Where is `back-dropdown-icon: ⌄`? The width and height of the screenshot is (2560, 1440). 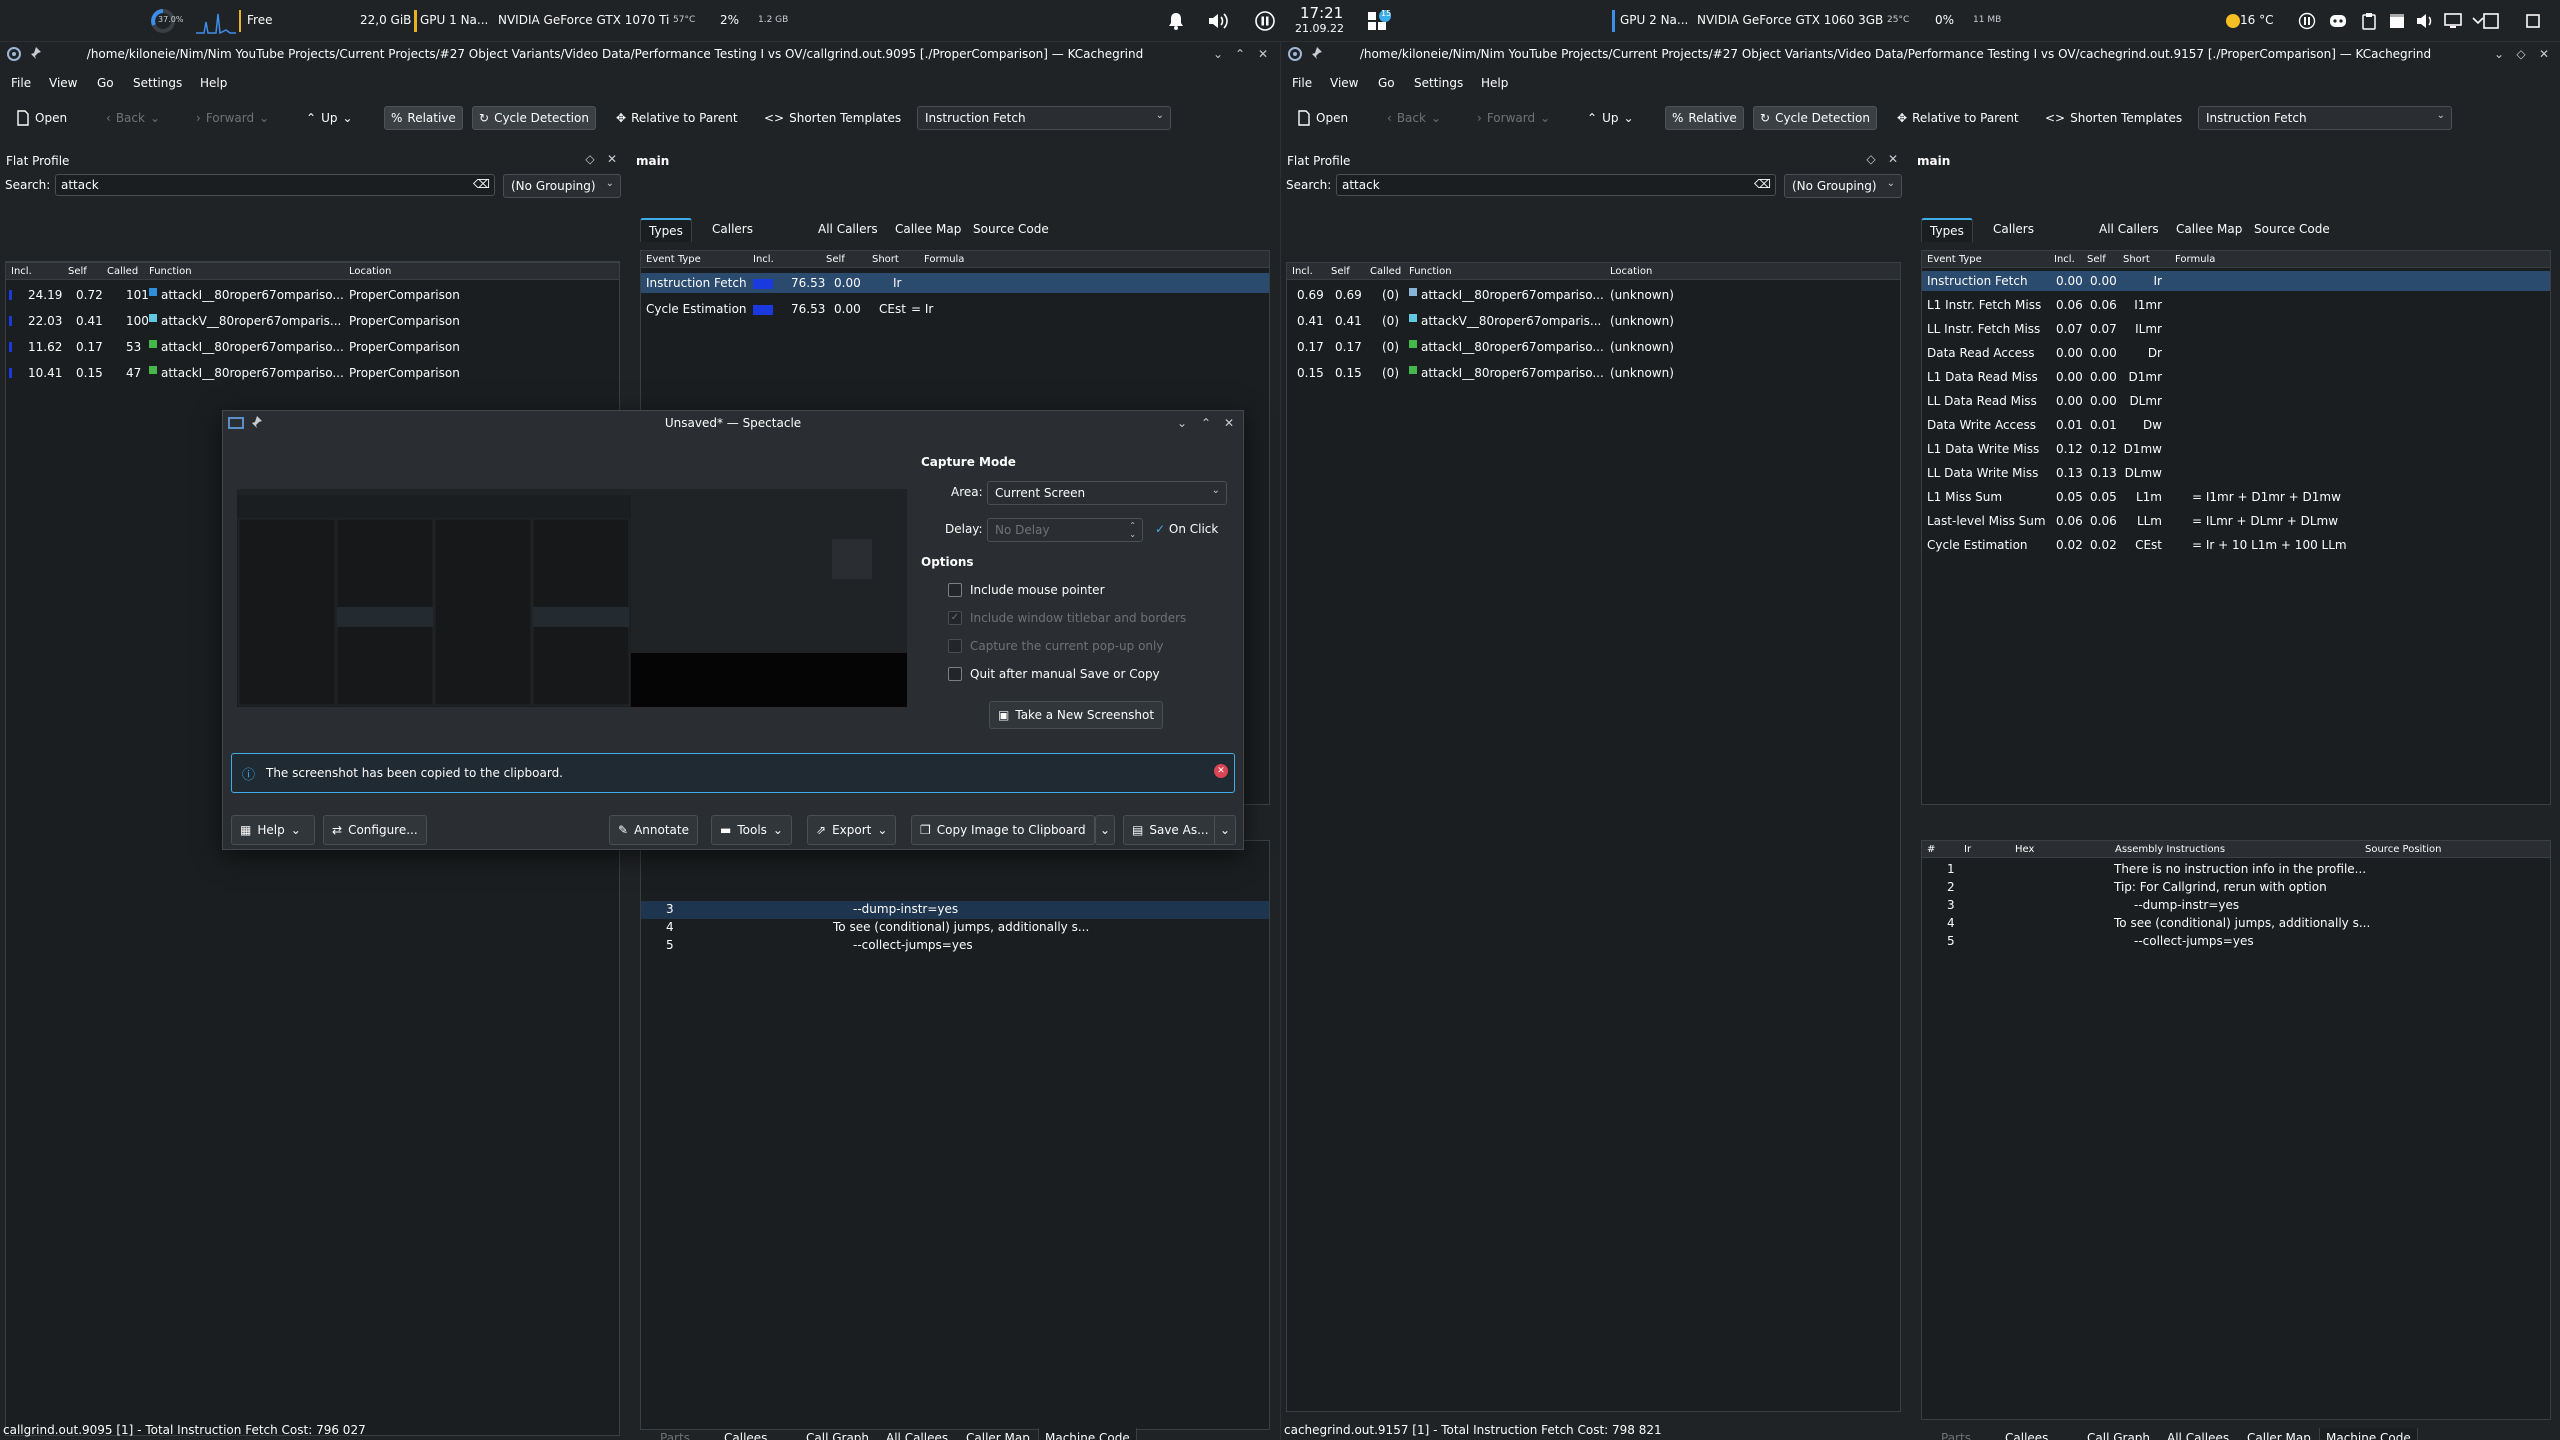
back-dropdown-icon: ⌄ is located at coordinates (1436, 118).